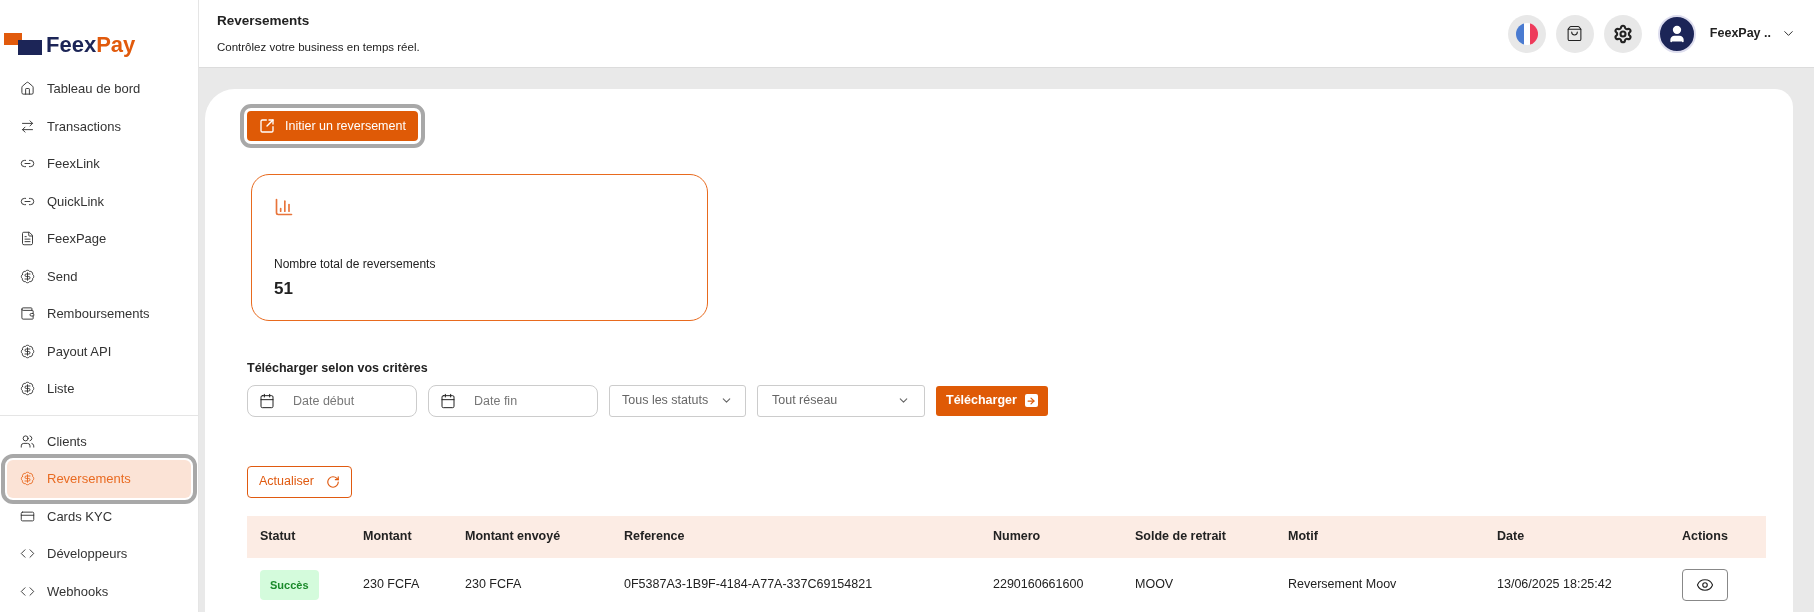 This screenshot has height=612, width=1814. I want to click on sidebar-item: Webhooks, so click(99, 591).